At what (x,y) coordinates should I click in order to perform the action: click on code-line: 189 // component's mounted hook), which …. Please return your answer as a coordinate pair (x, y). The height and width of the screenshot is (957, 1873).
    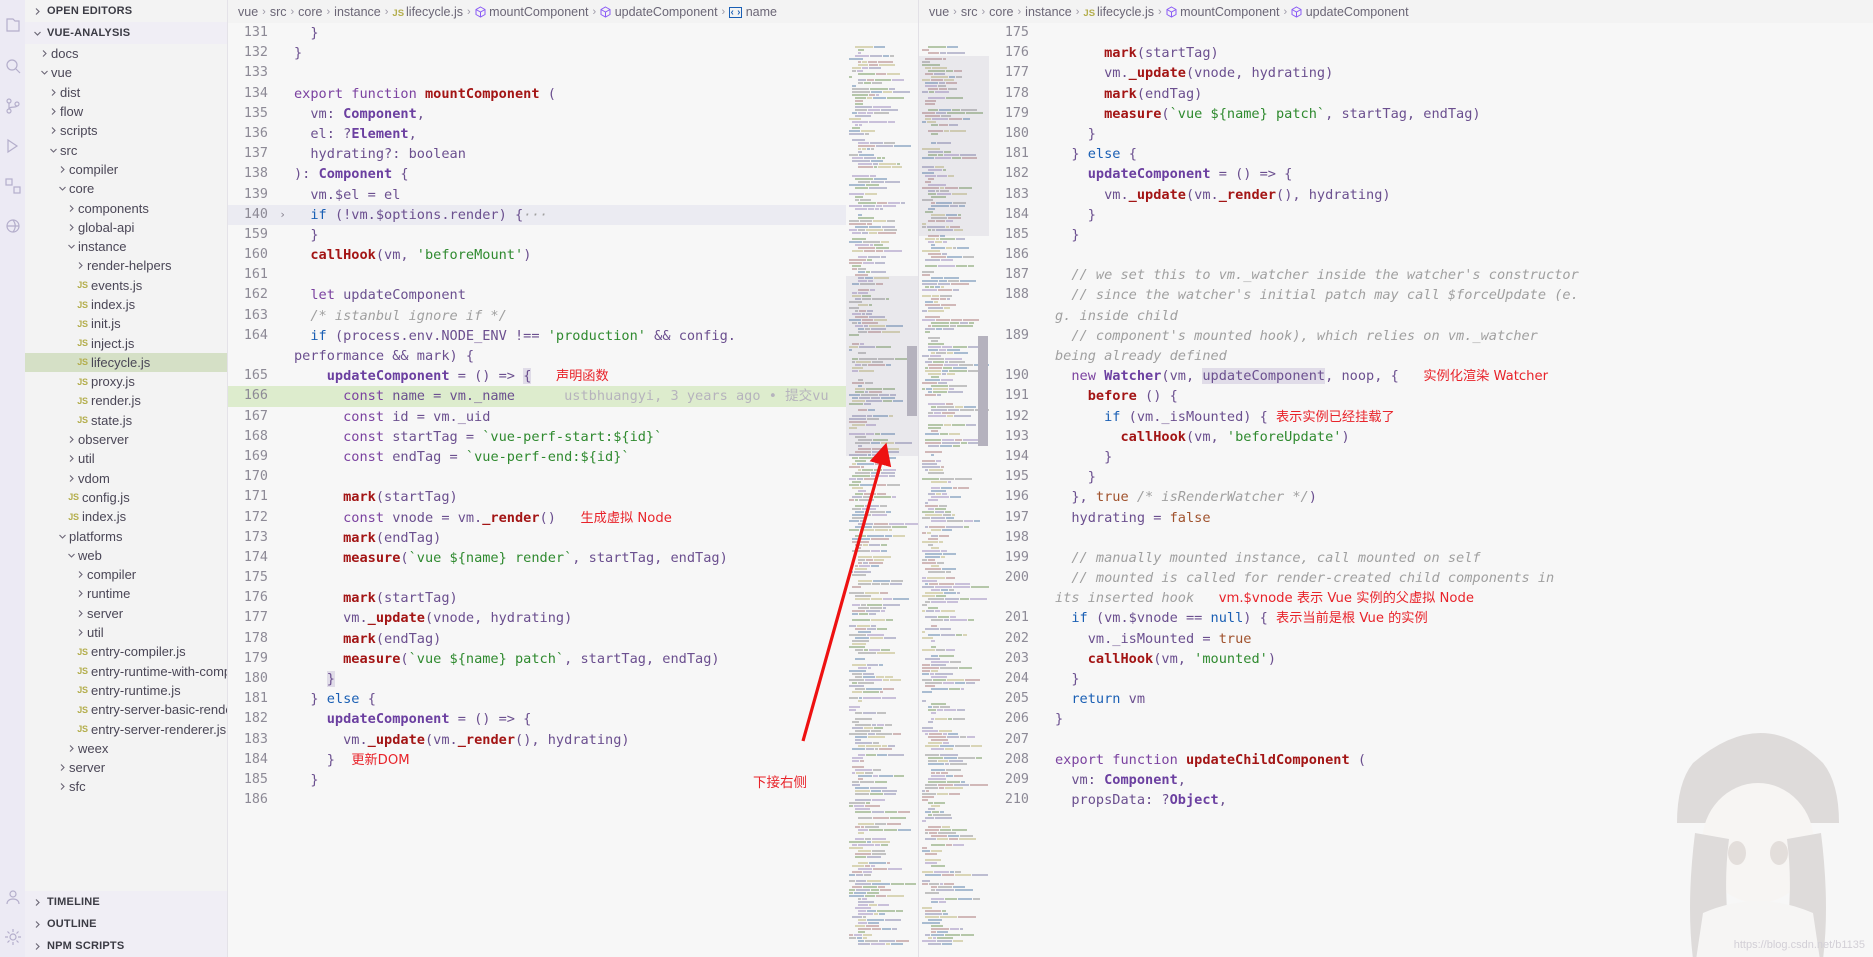
    Looking at the image, I should click on (1431, 346).